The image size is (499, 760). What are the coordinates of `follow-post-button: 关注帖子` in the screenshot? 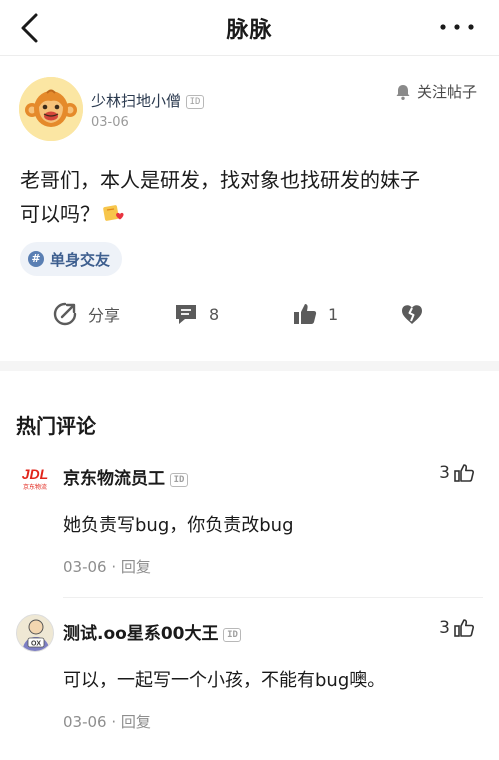 It's located at (435, 91).